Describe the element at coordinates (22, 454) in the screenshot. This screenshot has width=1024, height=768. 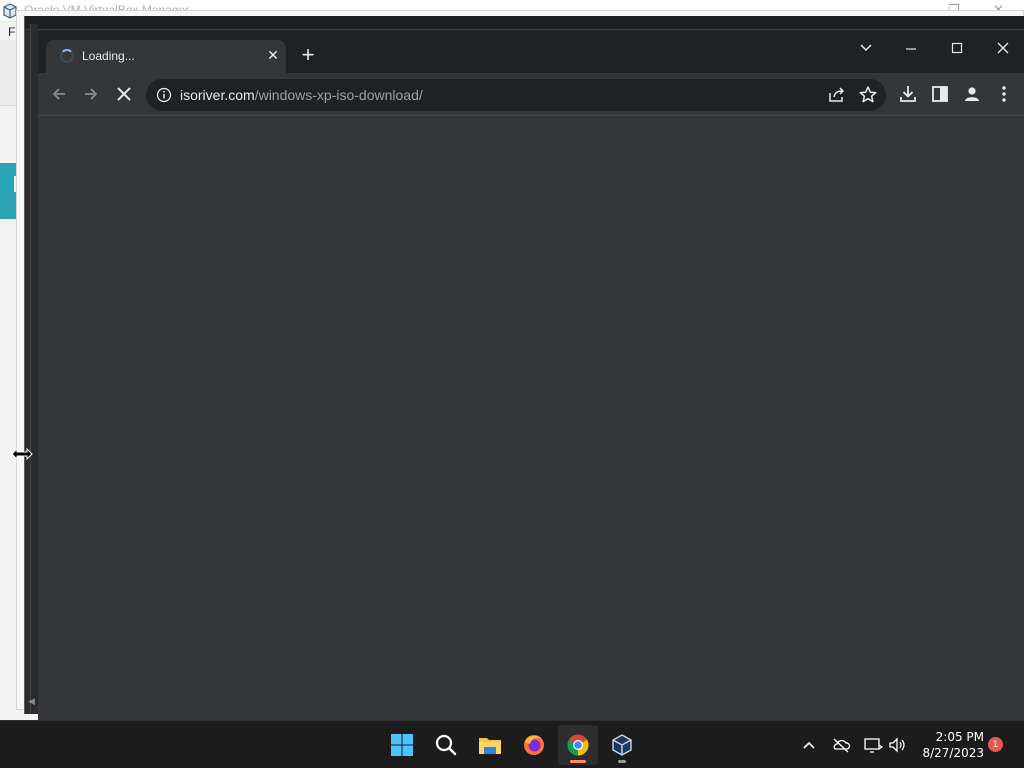
I see `resize-cursor-icon` at that location.